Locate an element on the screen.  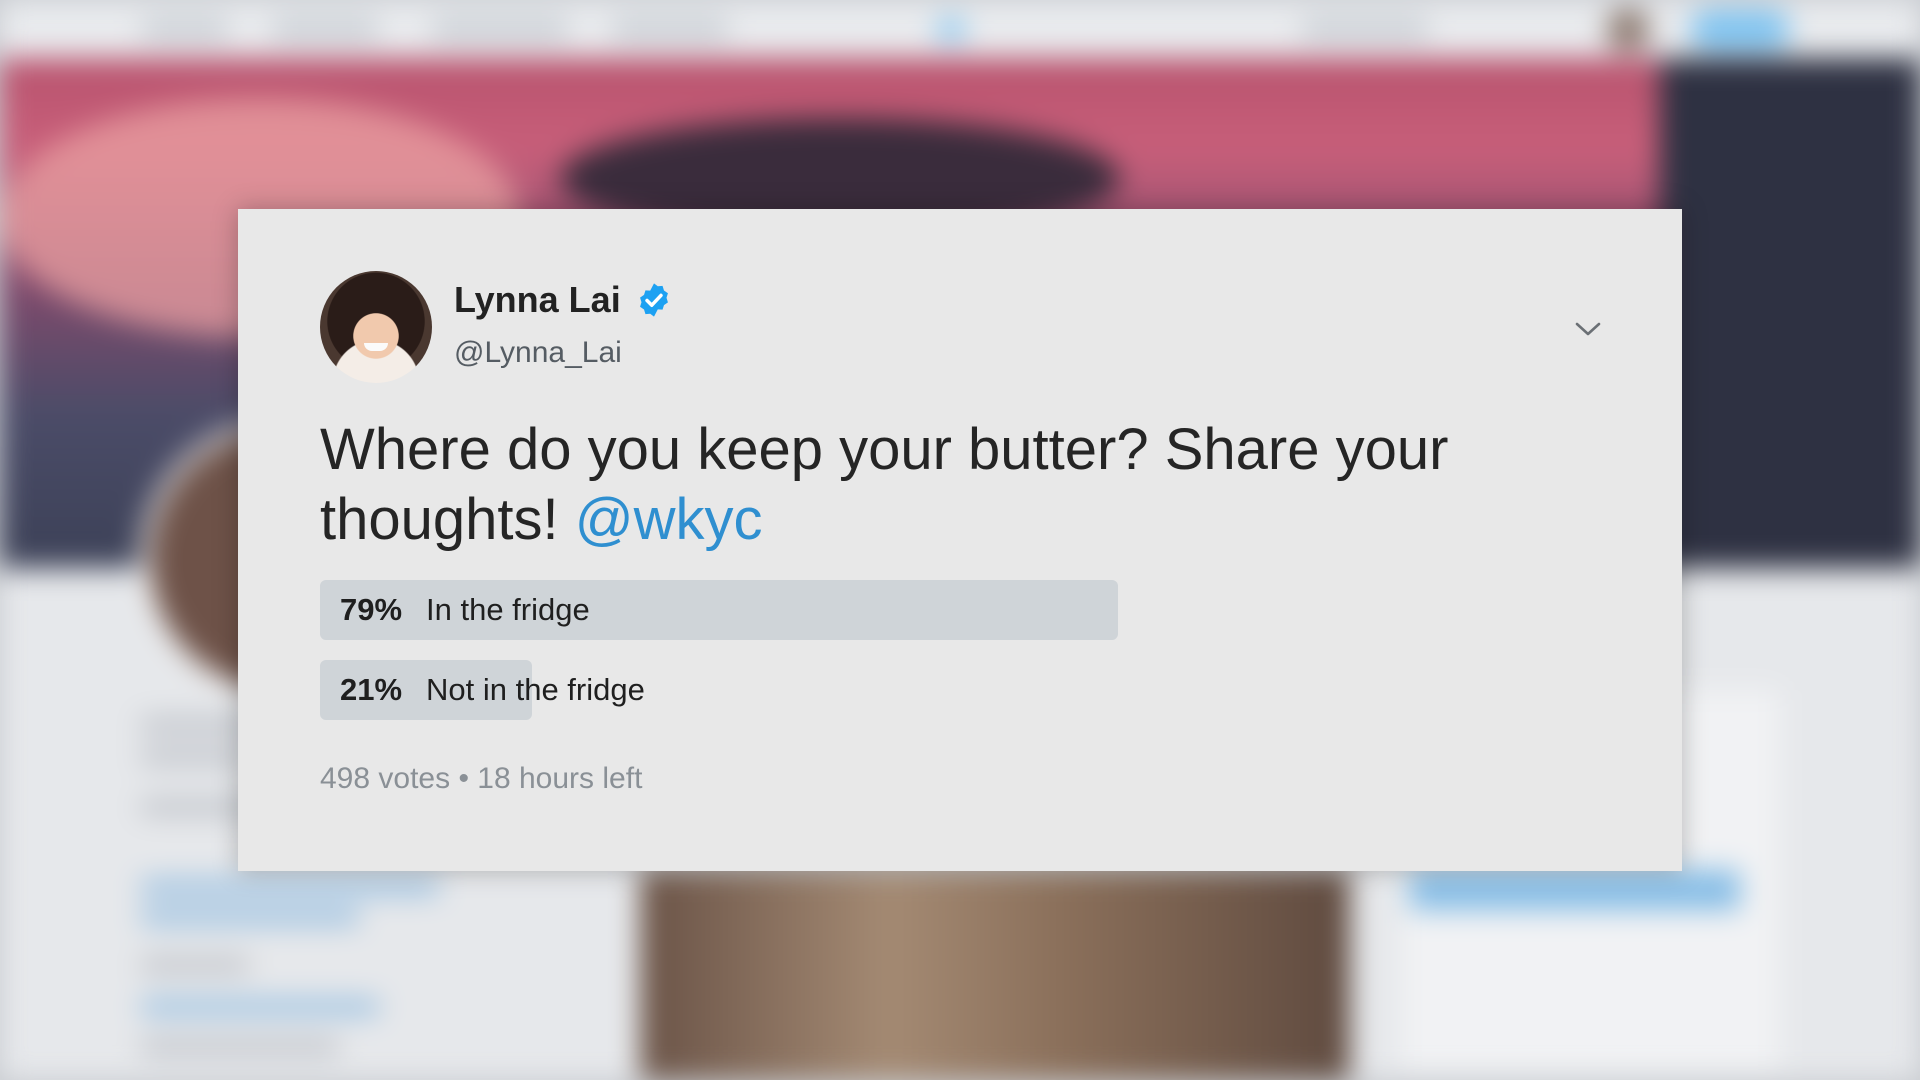
poll-option-label: Not in the fridge is located at coordinates (535, 689).